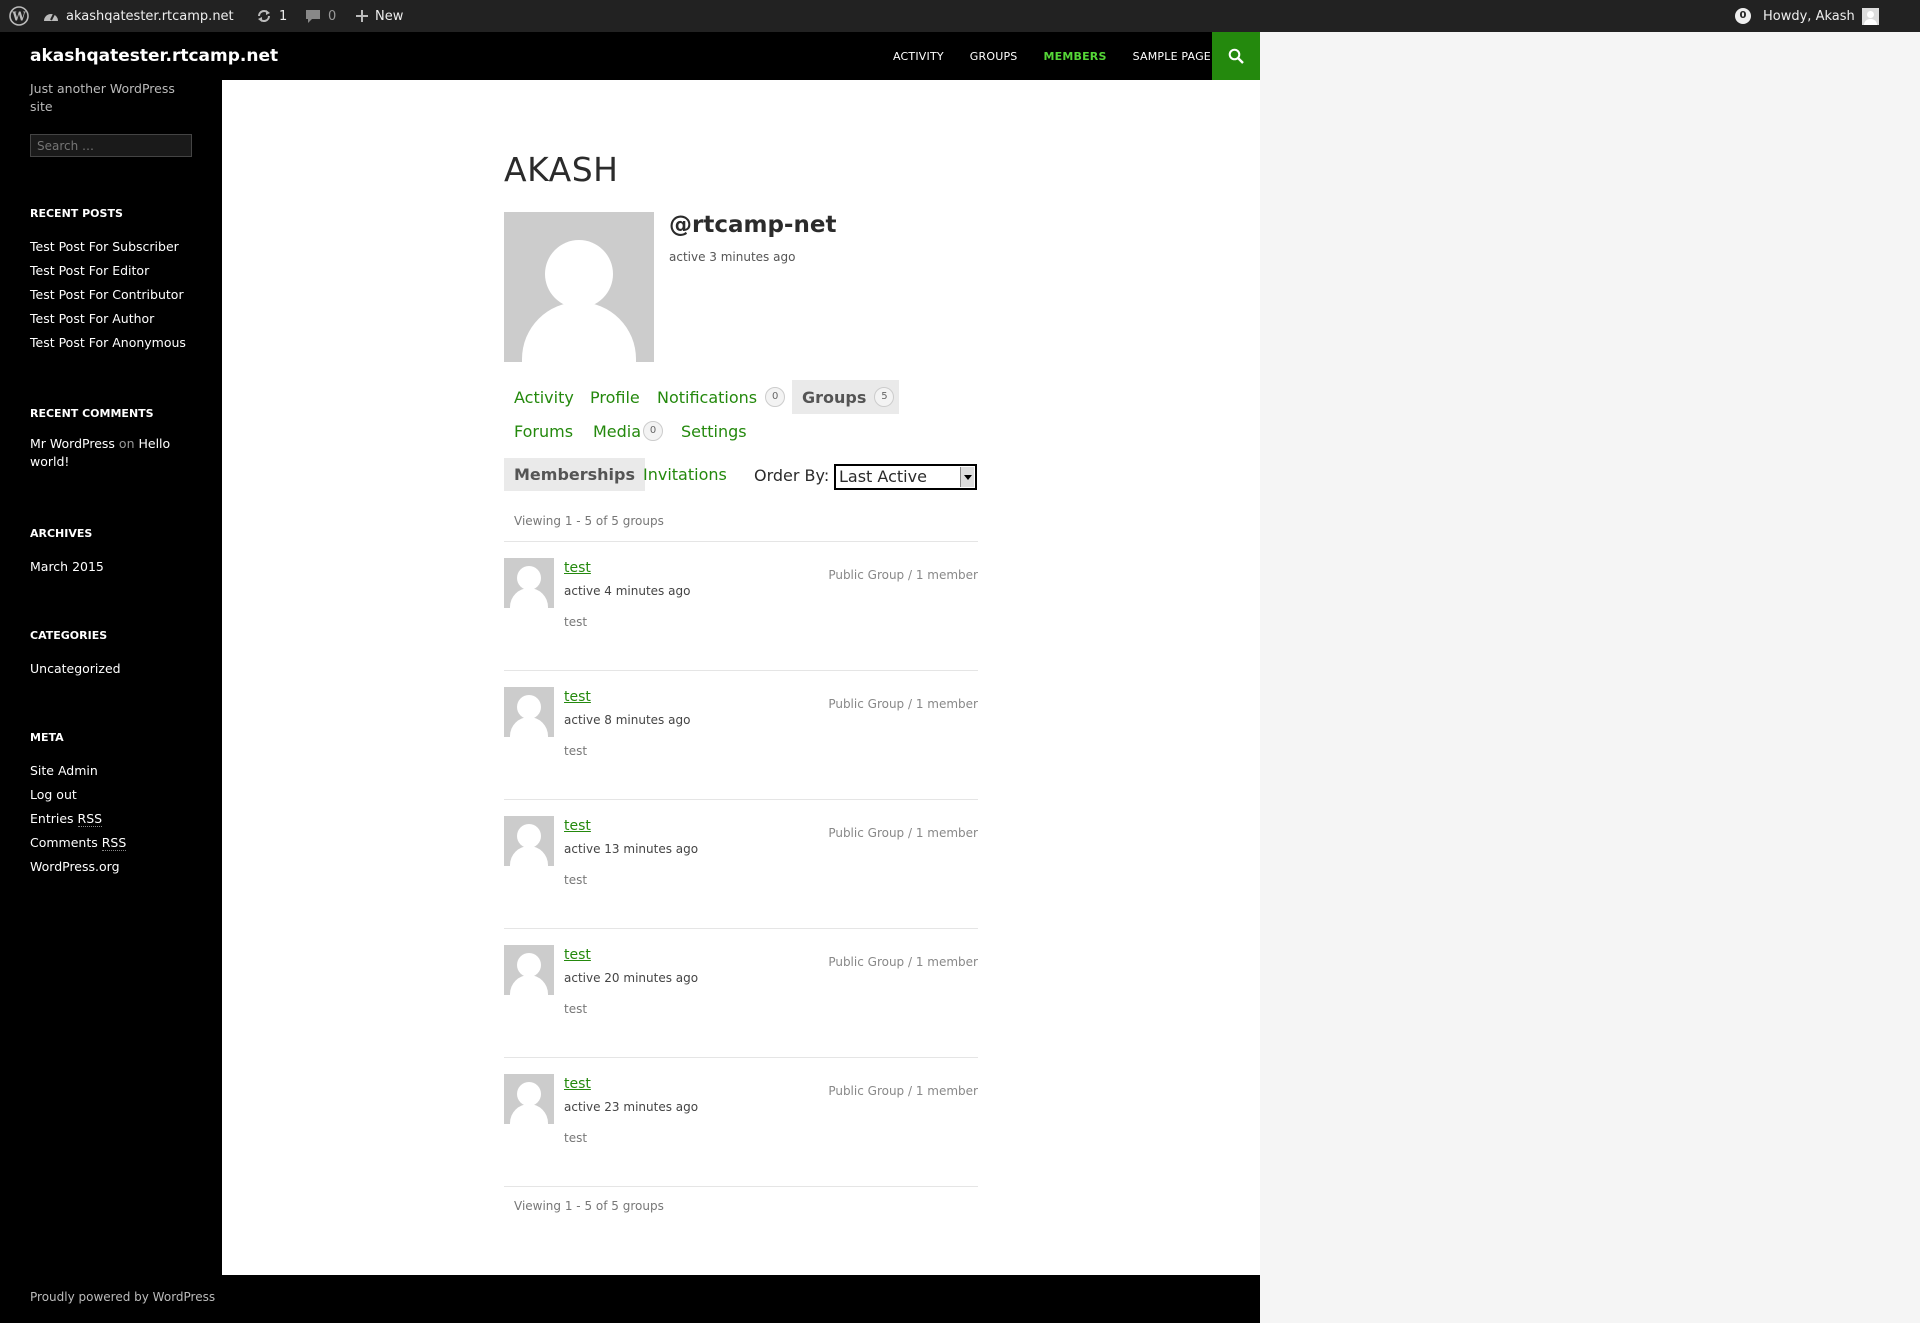 Image resolution: width=1920 pixels, height=1323 pixels. I want to click on widget-title: CATEGORIES, so click(69, 635).